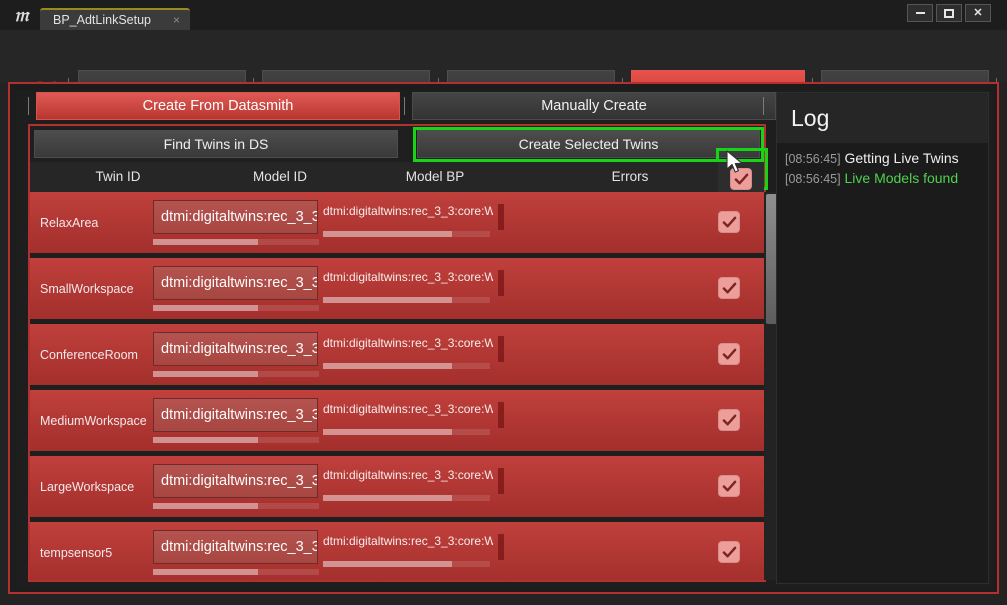 The image size is (1007, 605). Describe the element at coordinates (901, 178) in the screenshot. I see `log-message: Live Models found` at that location.